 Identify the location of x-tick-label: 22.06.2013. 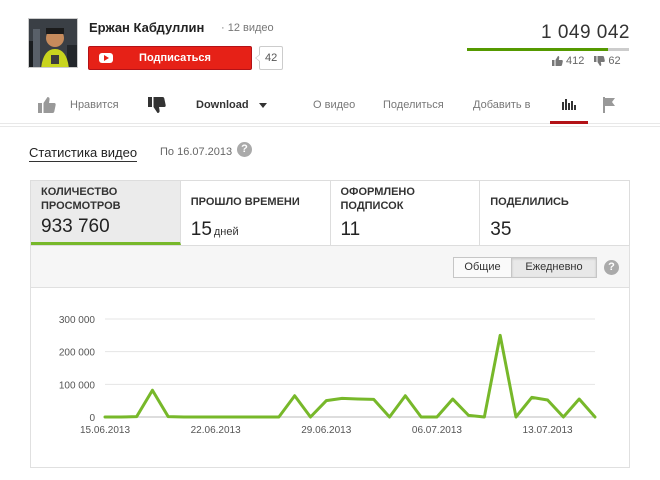
(216, 430).